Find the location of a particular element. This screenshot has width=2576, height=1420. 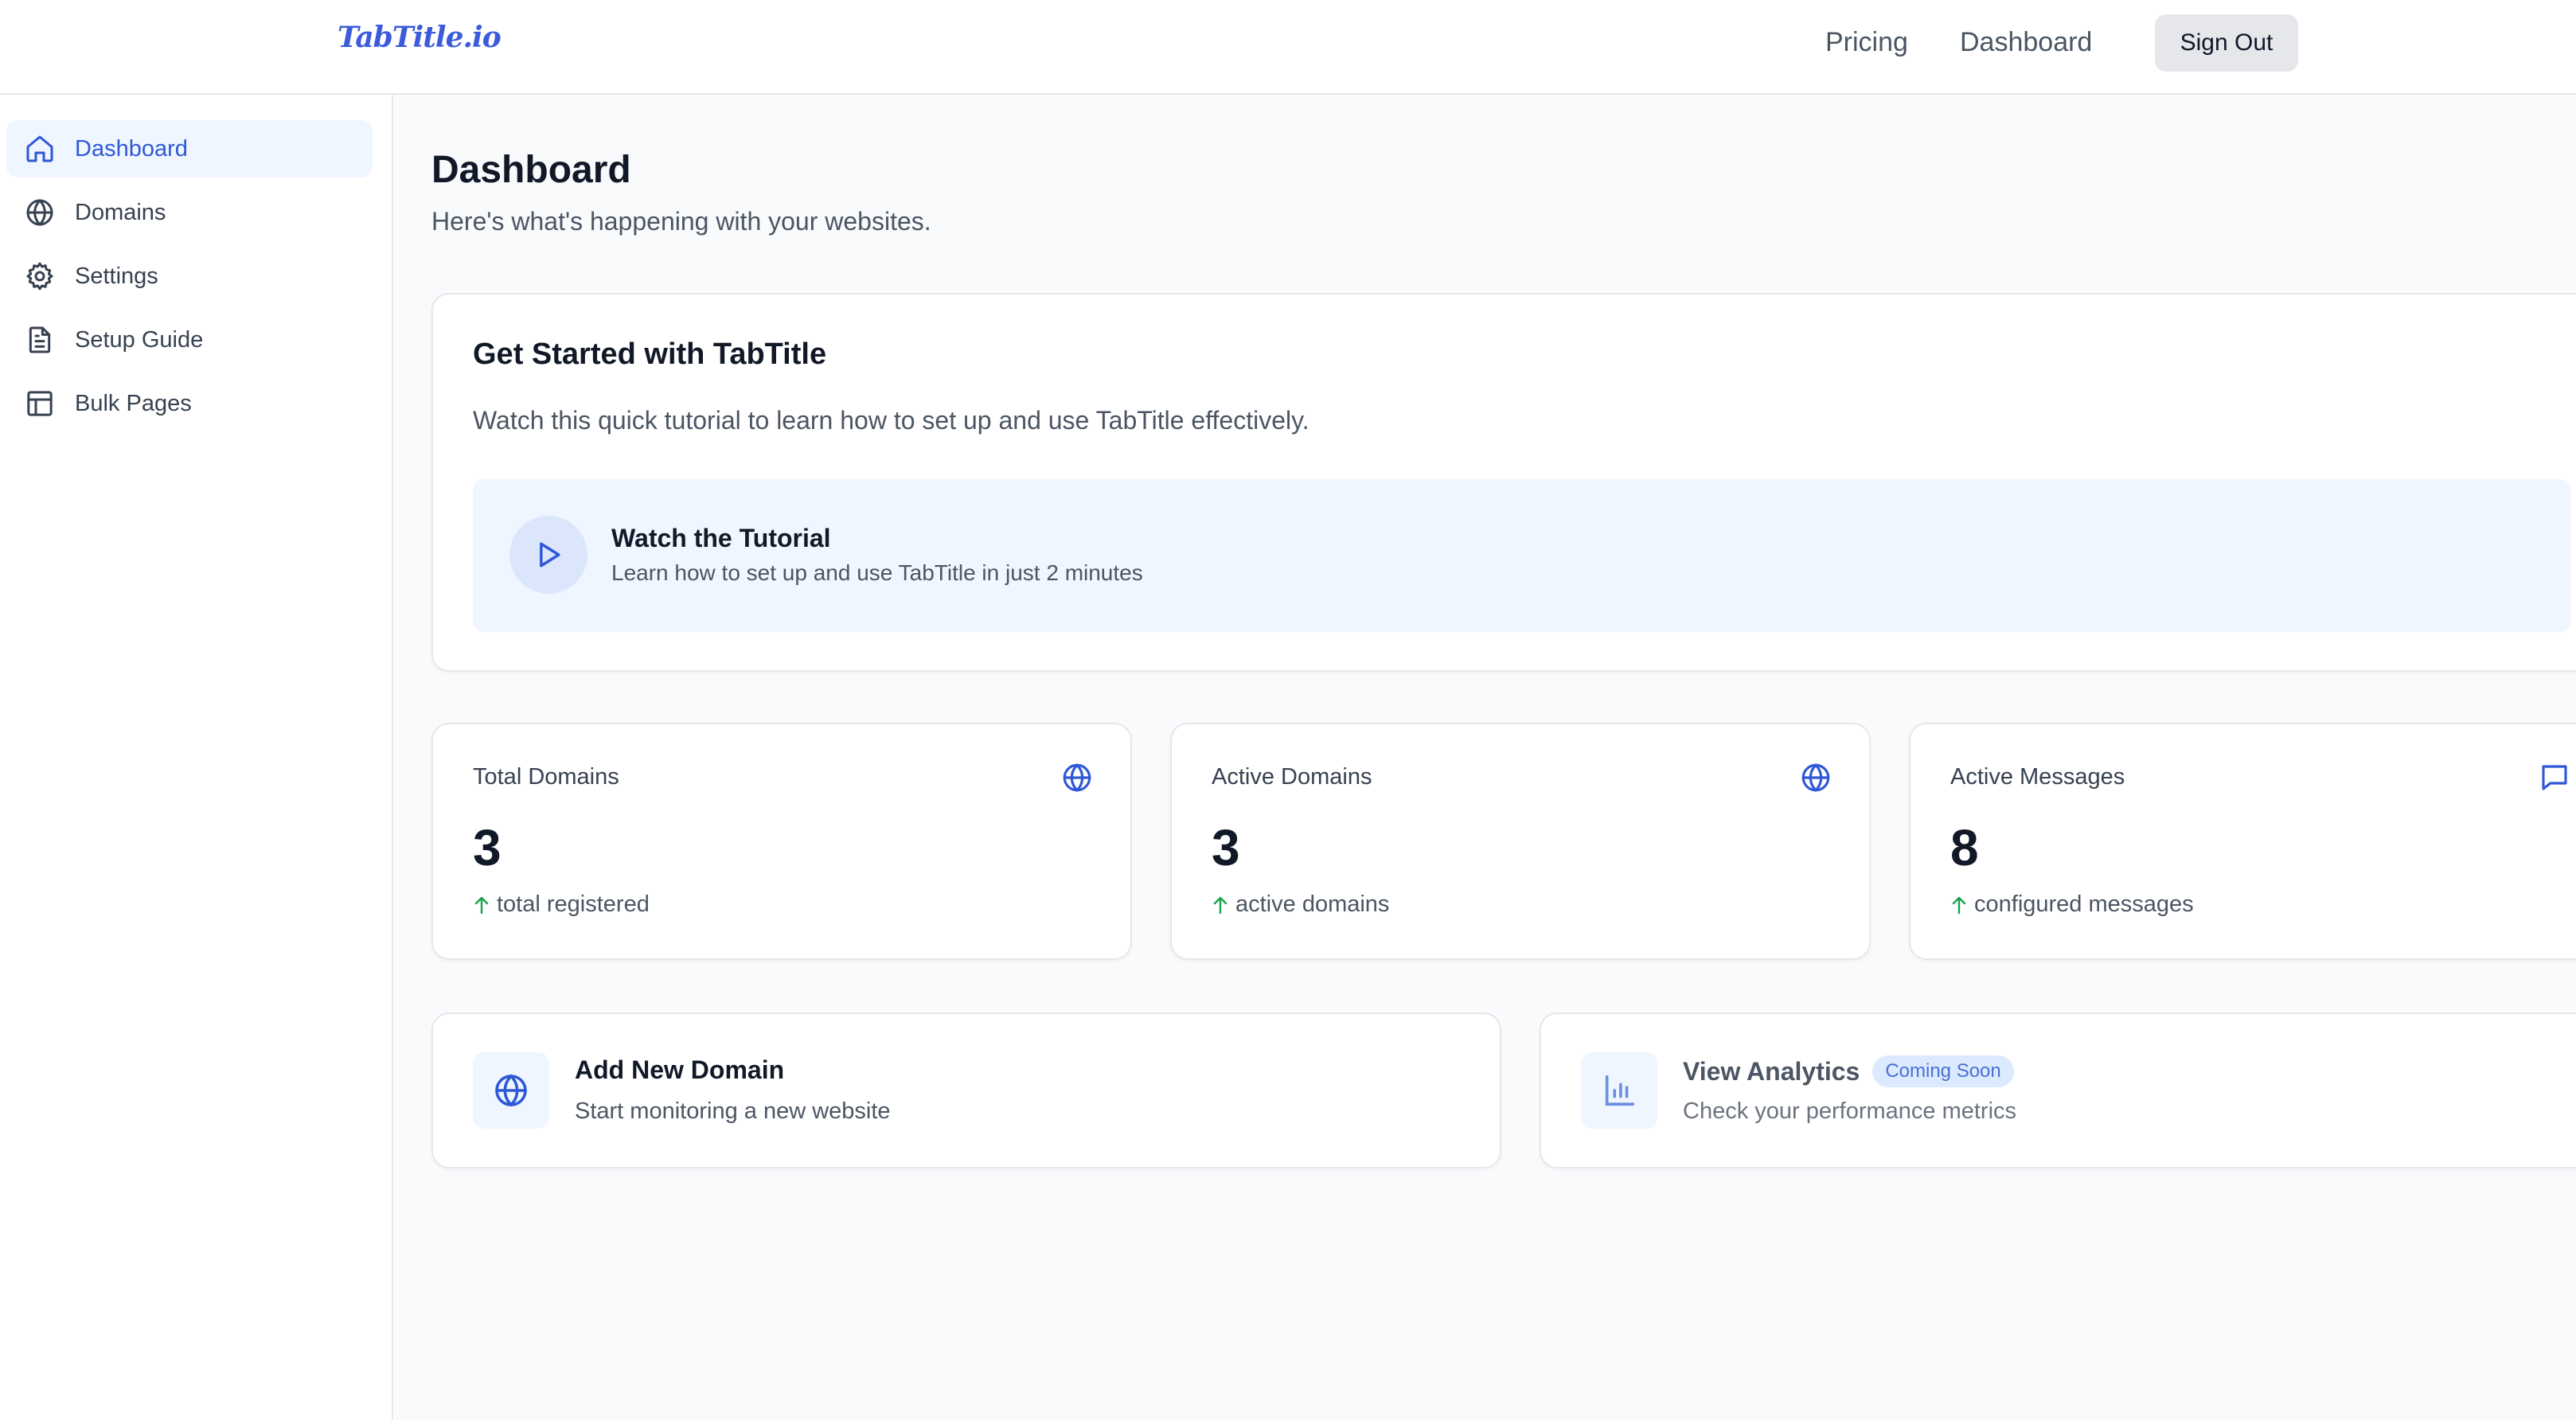

action-title: View Analytics Coming Soon is located at coordinates (1848, 1071).